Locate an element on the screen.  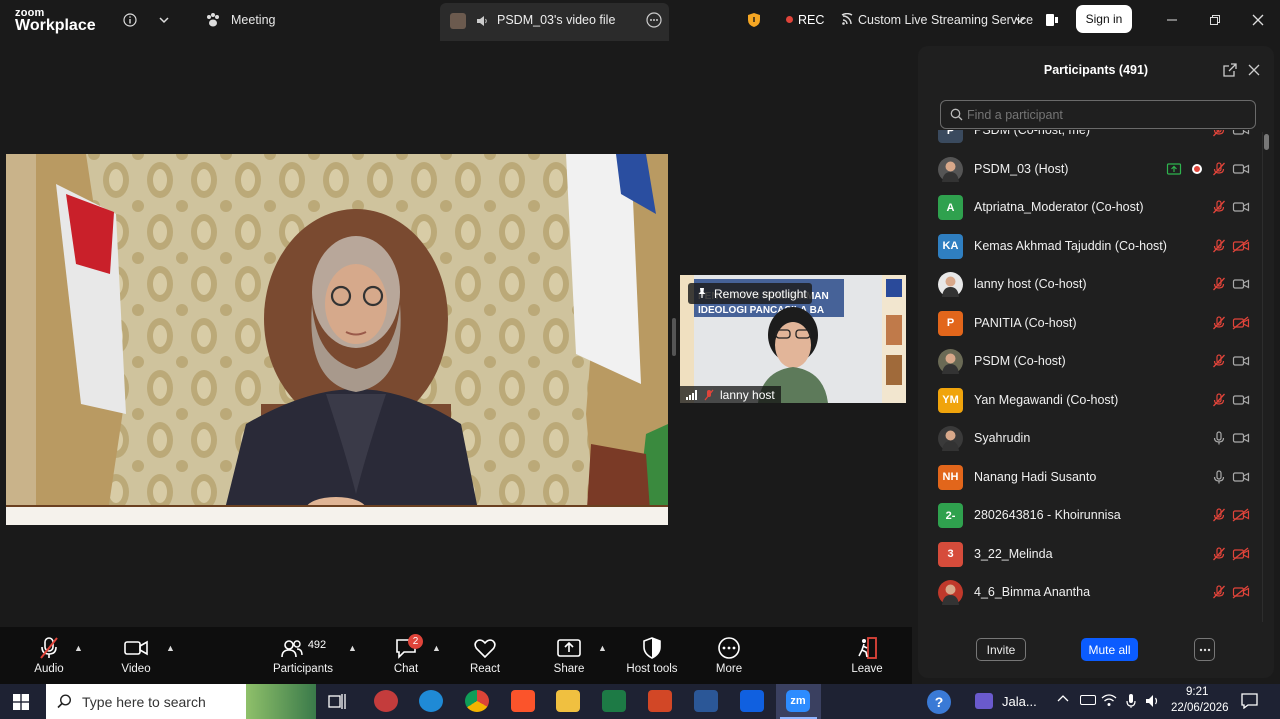
clock-time: 9:21 is located at coordinates (1197, 692).